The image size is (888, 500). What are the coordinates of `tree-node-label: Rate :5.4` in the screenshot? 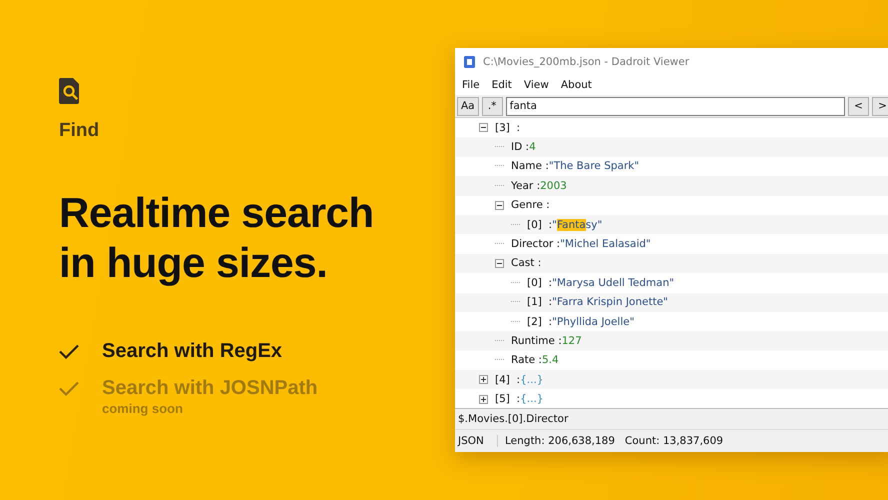 It's located at (535, 360).